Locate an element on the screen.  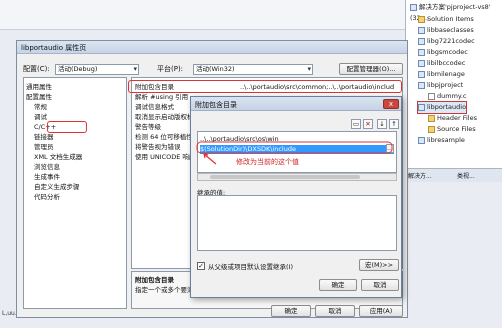
tree-item: 浏览信息 is located at coordinates (47, 167).